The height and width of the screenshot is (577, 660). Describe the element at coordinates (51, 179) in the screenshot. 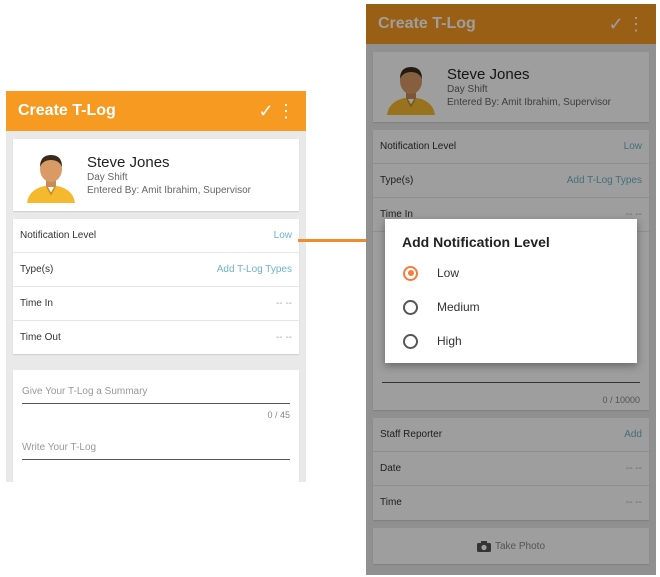

I see `avatar` at that location.